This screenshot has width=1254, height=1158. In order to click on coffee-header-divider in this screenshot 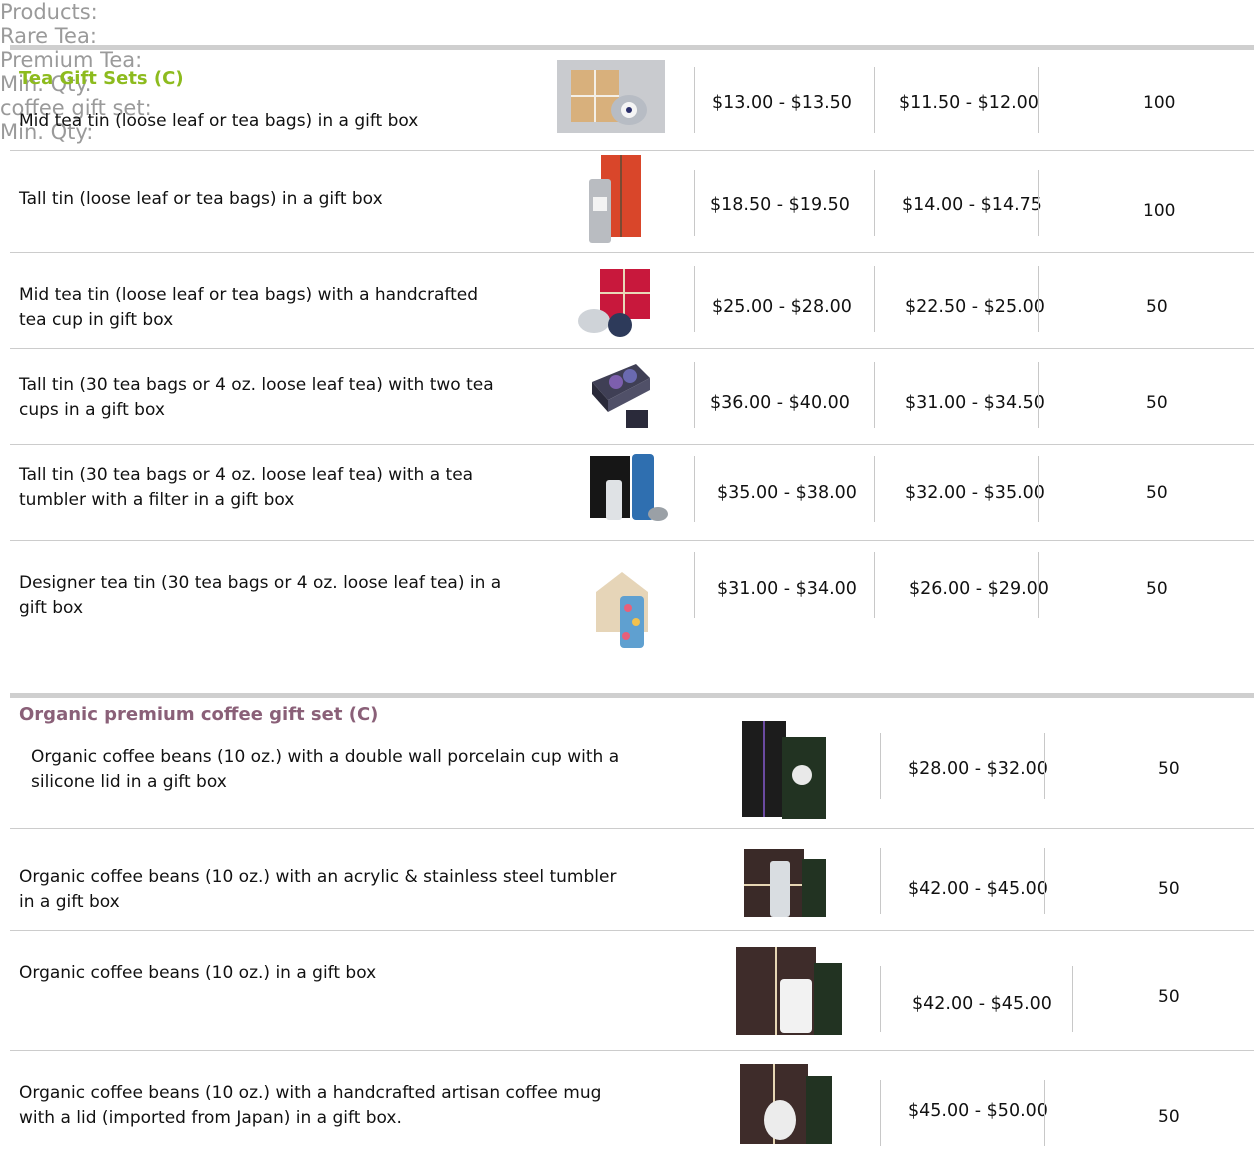, I will do `click(632, 695)`.